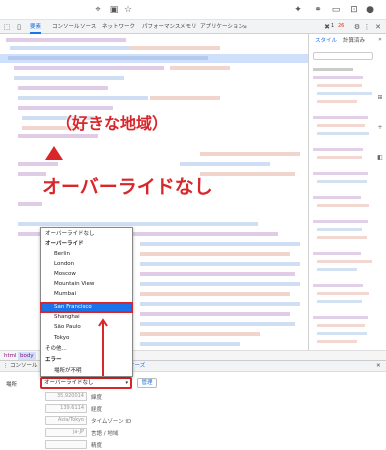 The height and width of the screenshot is (450, 386). What do you see at coordinates (245, 27) in the screenshot?
I see `more-tabs-icon: »` at bounding box center [245, 27].